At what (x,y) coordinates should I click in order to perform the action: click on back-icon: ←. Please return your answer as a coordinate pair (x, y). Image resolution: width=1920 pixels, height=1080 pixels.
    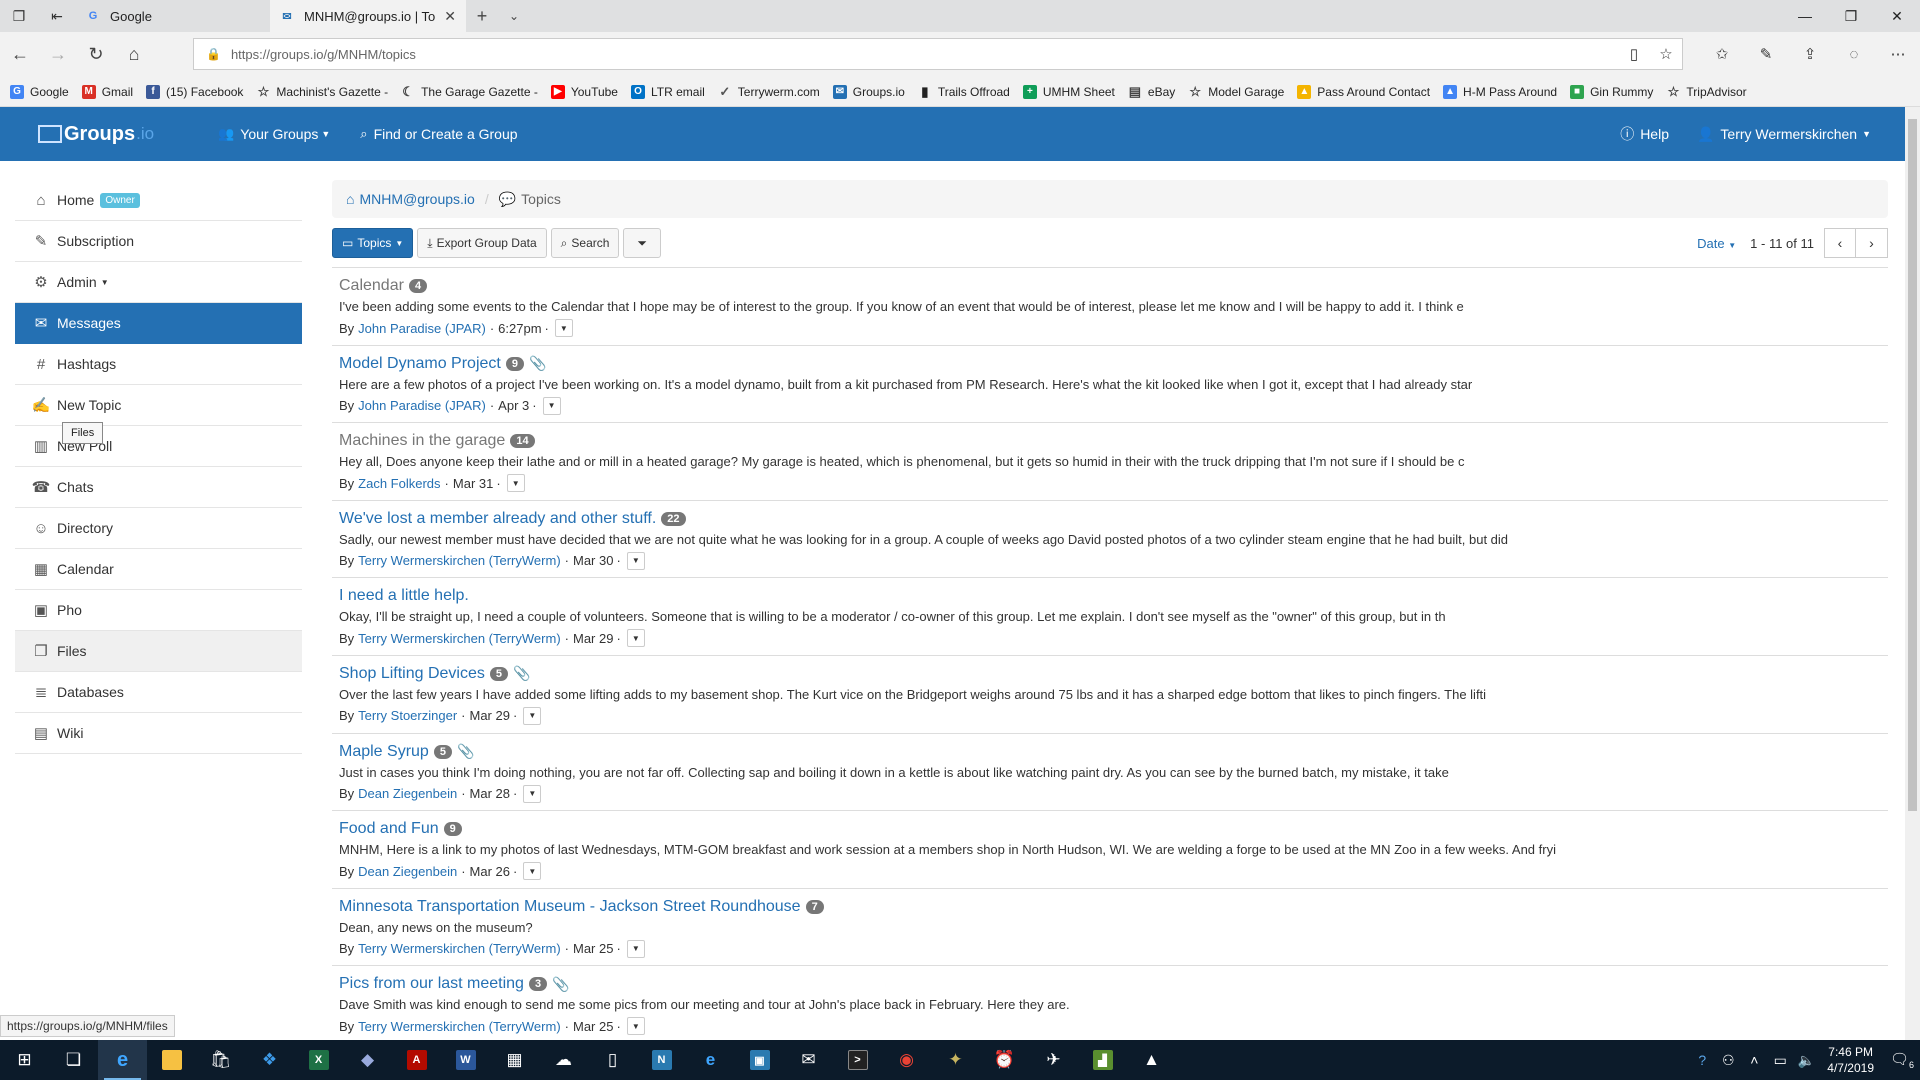
    Looking at the image, I should click on (20, 55).